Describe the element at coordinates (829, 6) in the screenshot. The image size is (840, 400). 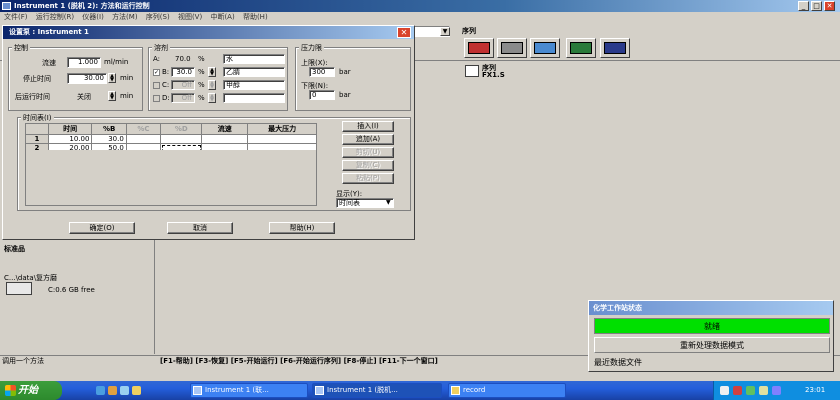
I see `close-button: ✕` at that location.